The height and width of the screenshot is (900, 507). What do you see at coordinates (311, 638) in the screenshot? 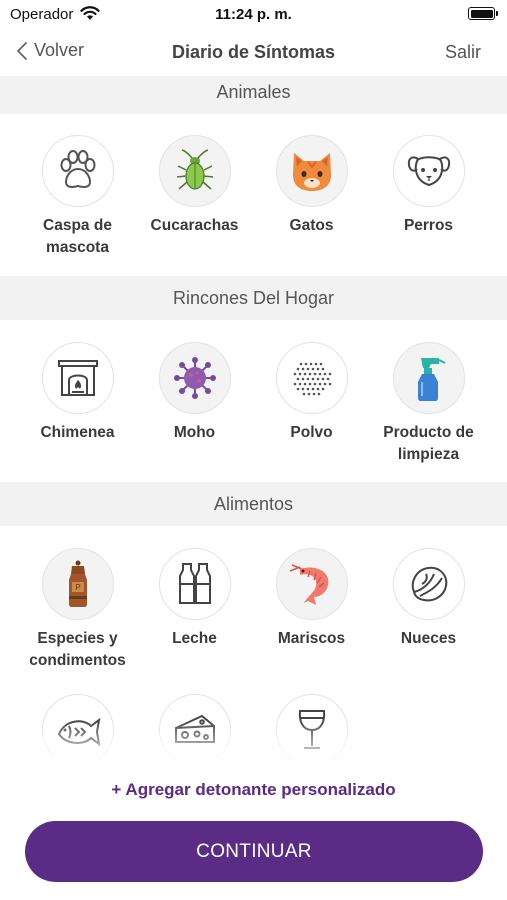
I see `trigger-label: Mariscos` at bounding box center [311, 638].